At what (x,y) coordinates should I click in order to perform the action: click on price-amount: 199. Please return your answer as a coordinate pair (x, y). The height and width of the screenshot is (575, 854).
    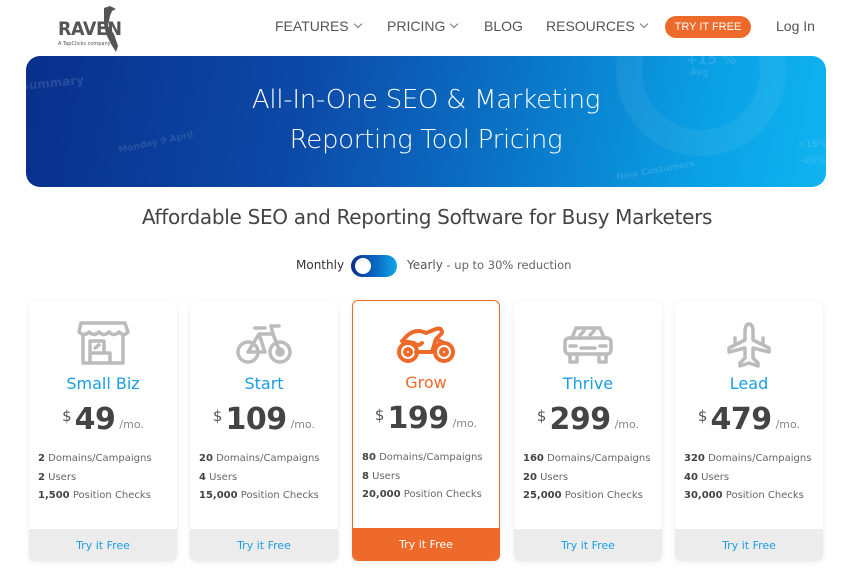
    Looking at the image, I should click on (418, 418).